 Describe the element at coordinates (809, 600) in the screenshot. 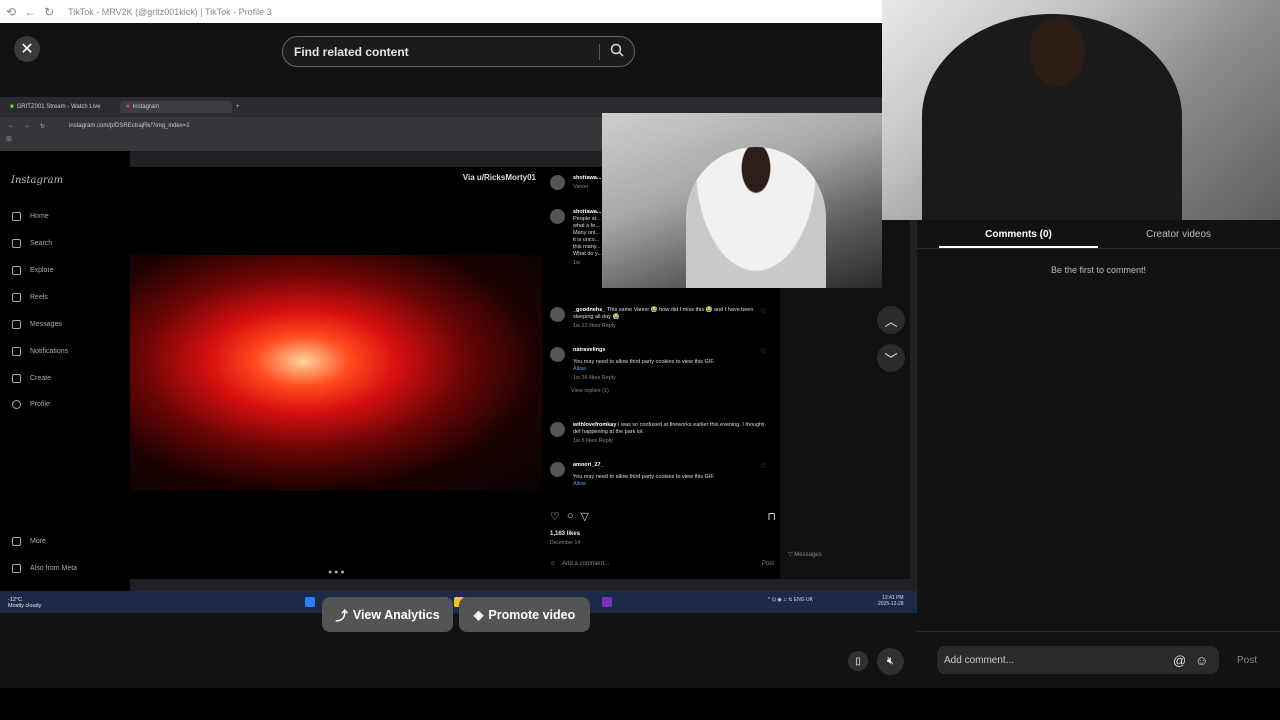

I see `region-indicator: UK` at that location.